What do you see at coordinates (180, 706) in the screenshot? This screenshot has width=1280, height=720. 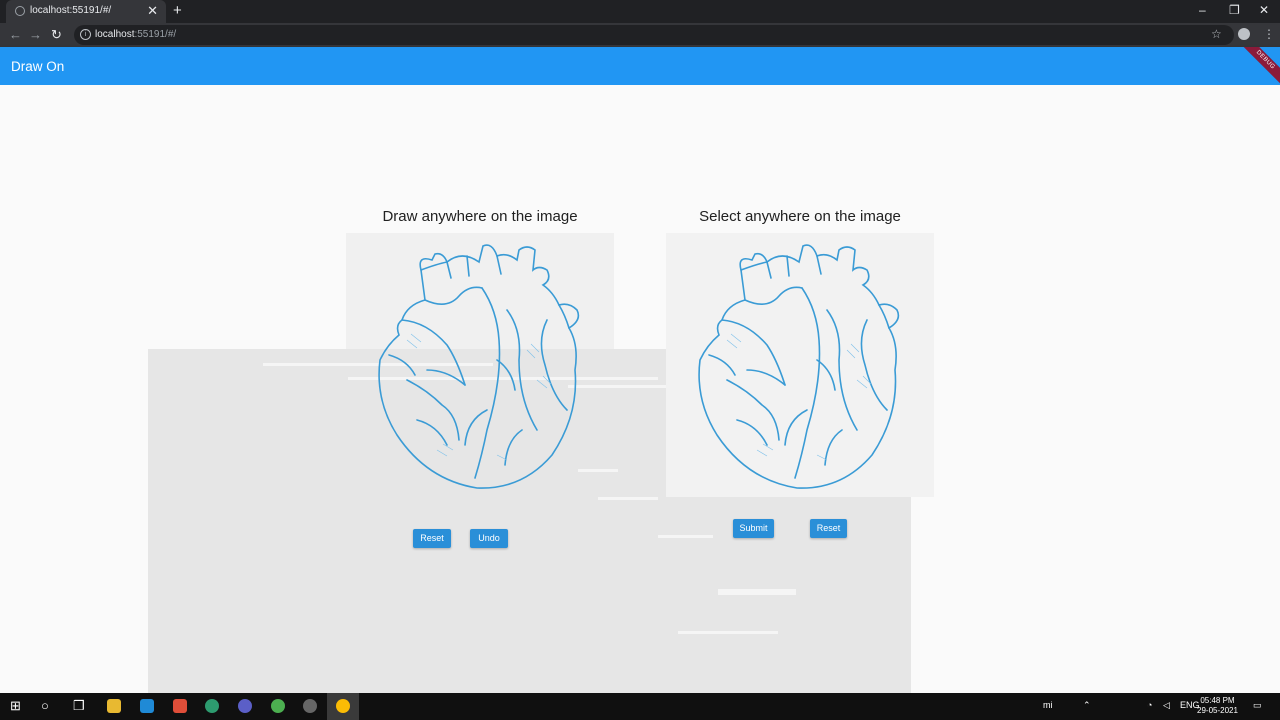 I see `figma-icon` at bounding box center [180, 706].